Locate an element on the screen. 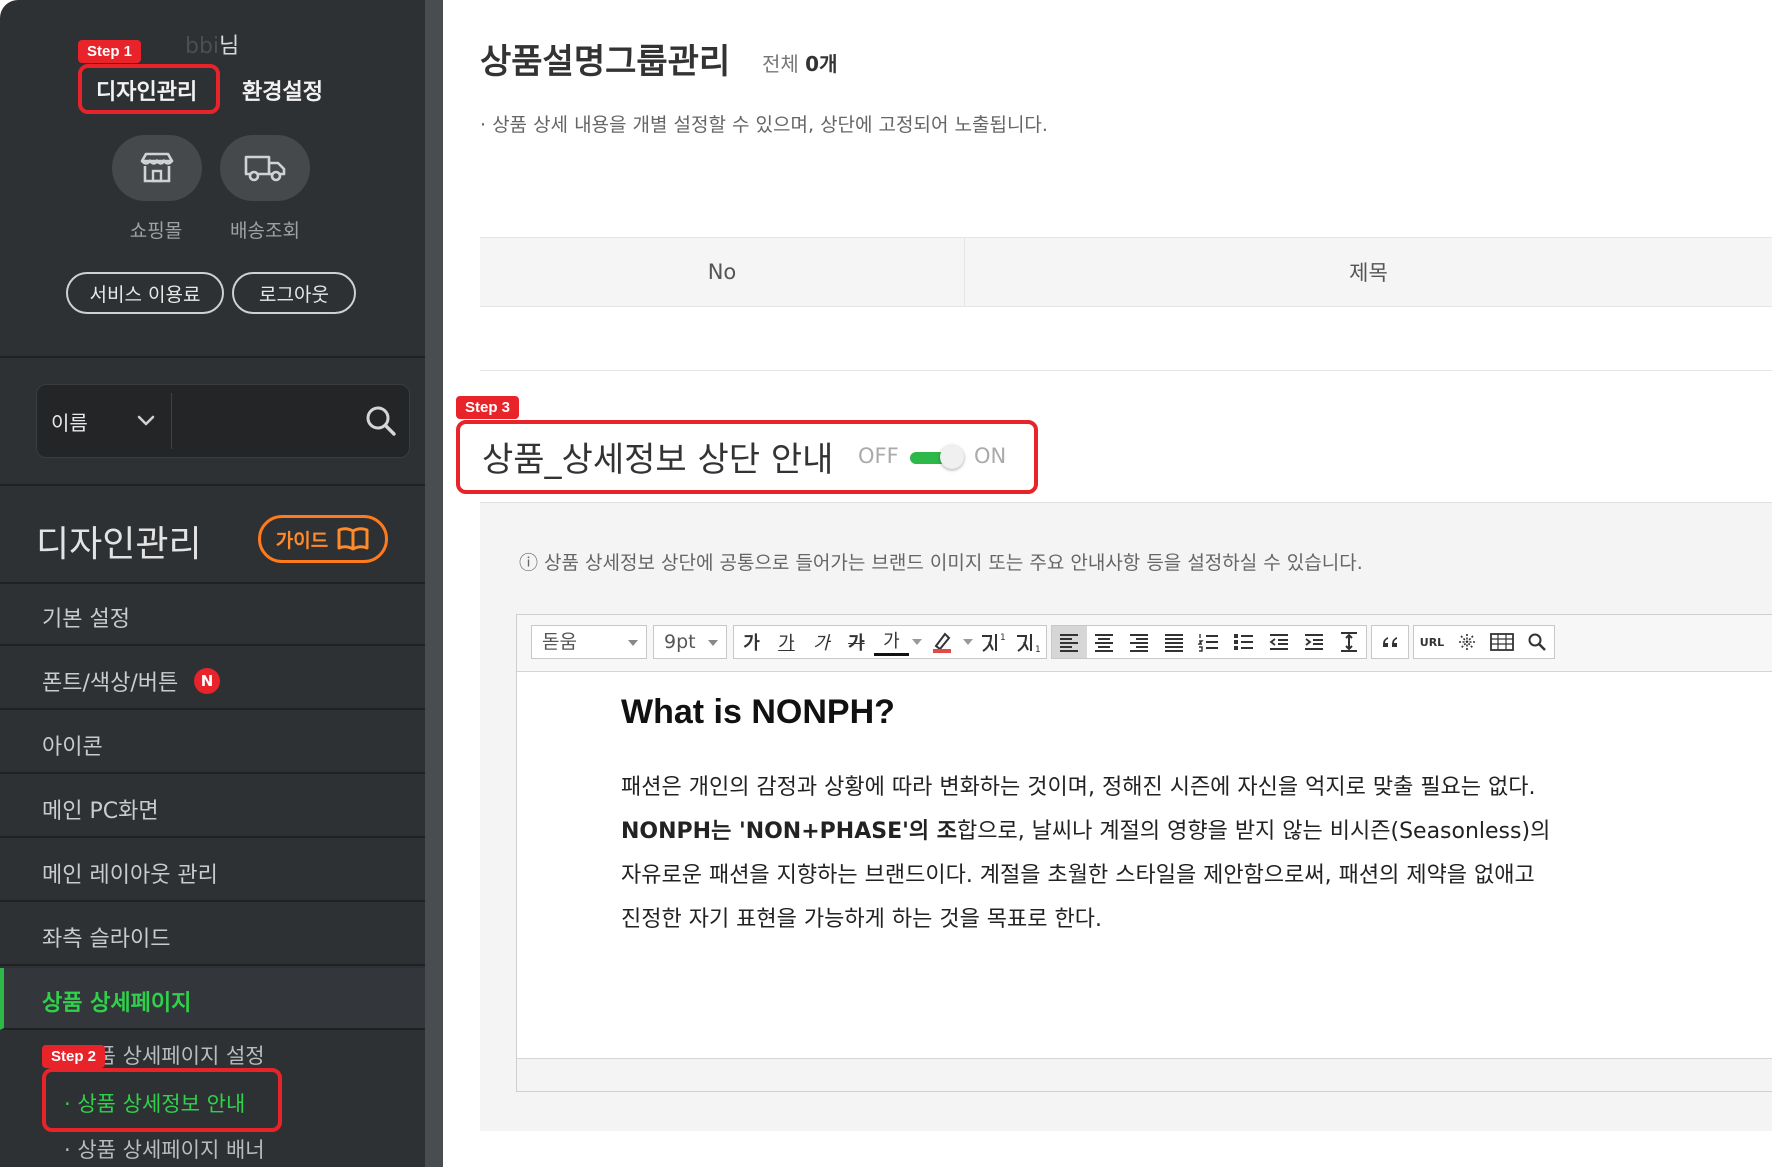 The width and height of the screenshot is (1772, 1167). new-badge: N is located at coordinates (207, 681).